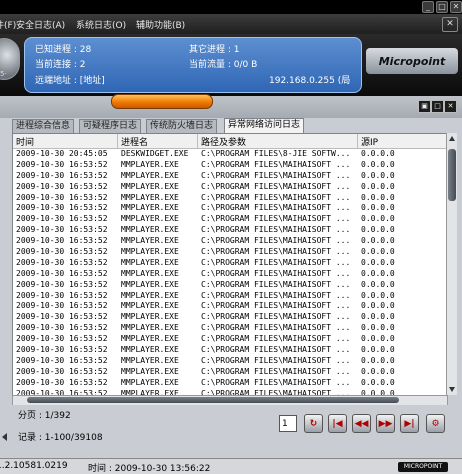 The width and height of the screenshot is (462, 474). I want to click on tab-firewall-log: 传统防火墙日志, so click(182, 126).